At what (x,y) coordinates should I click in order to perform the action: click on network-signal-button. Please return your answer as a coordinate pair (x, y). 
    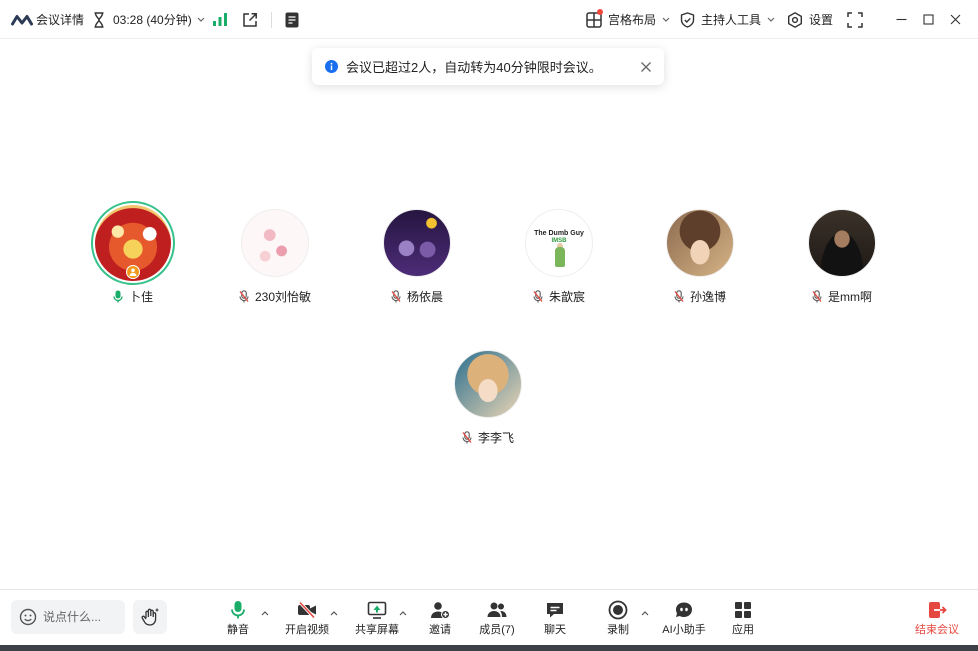
    Looking at the image, I should click on (220, 19).